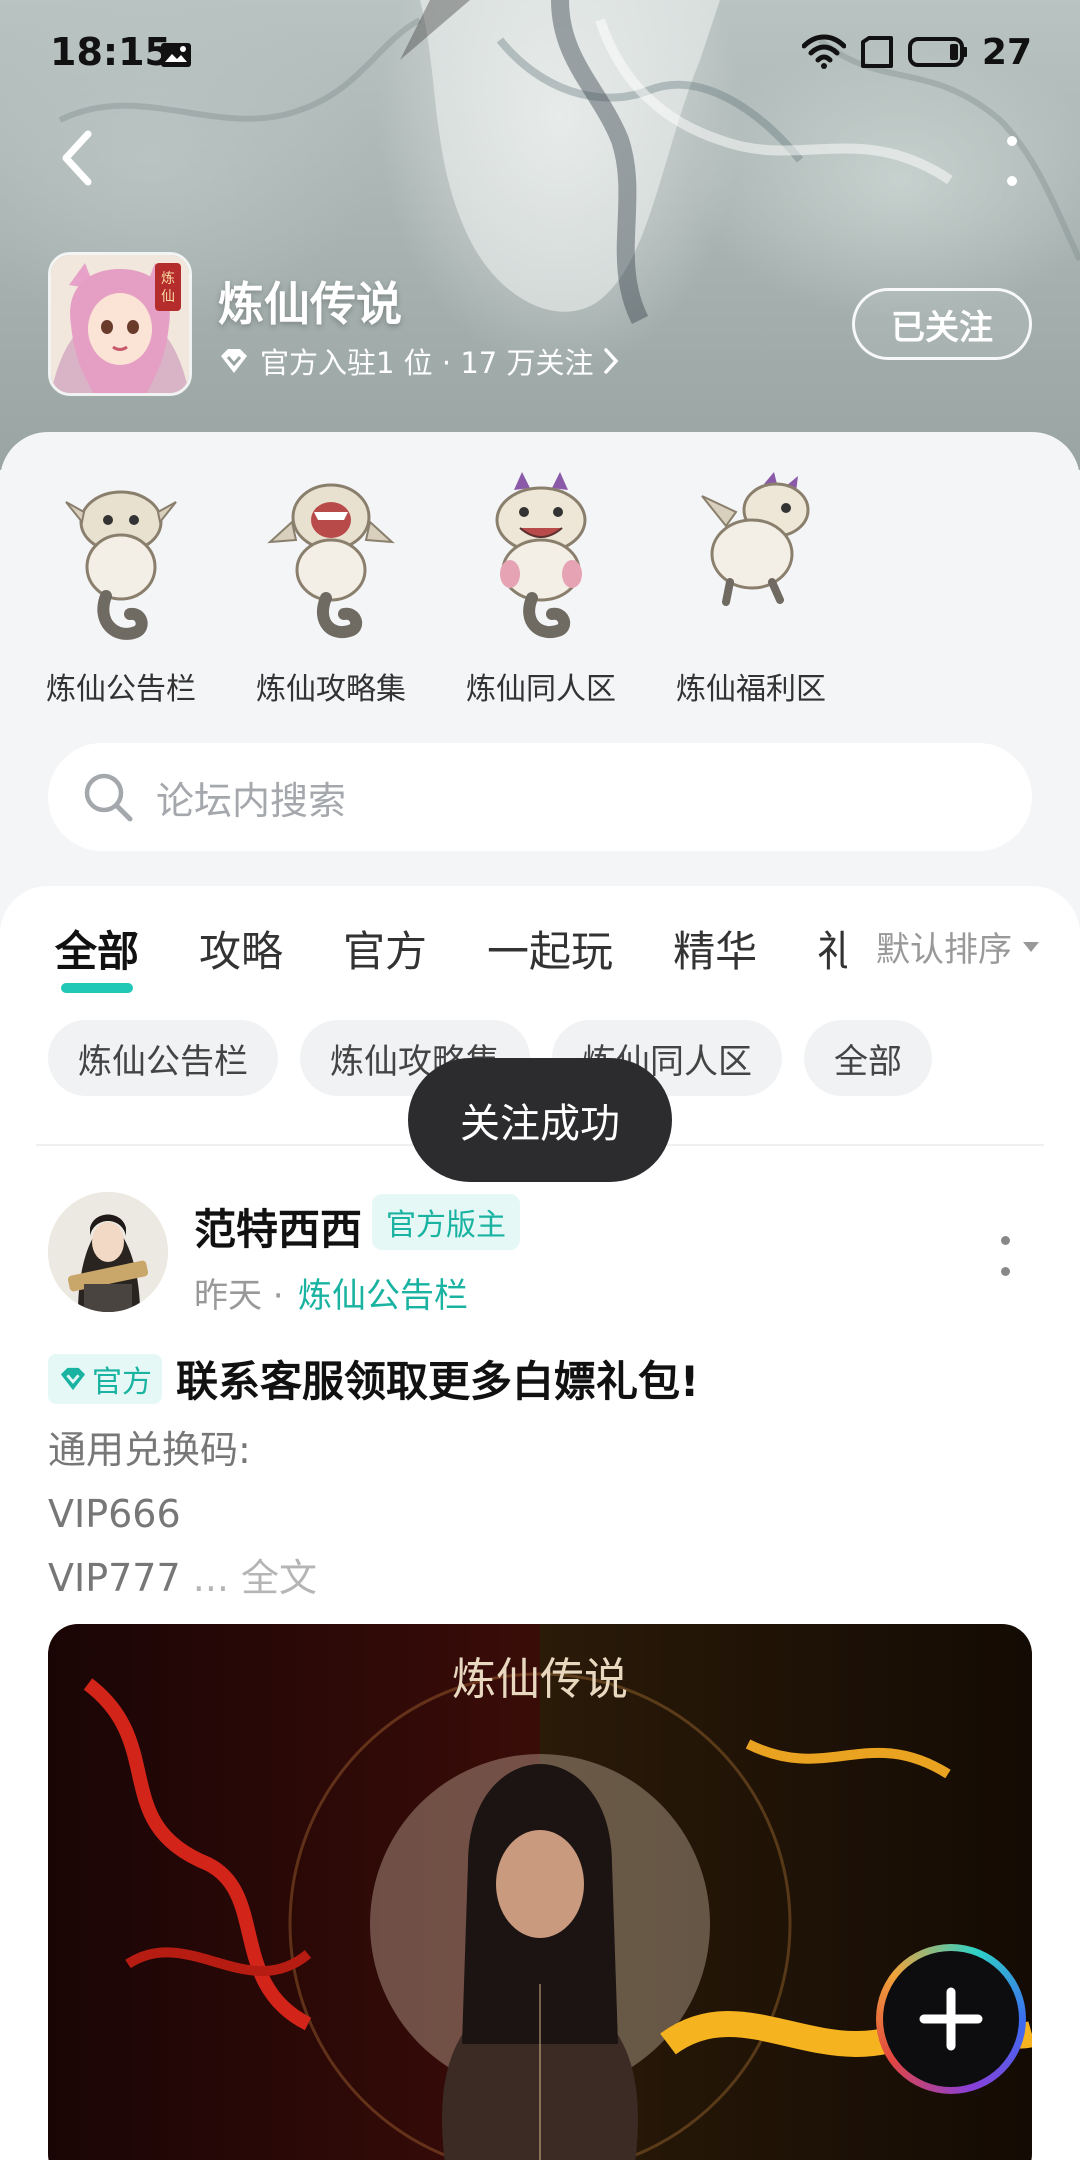 Image resolution: width=1080 pixels, height=2160 pixels. Describe the element at coordinates (1031, 946) in the screenshot. I see `caret-down-icon` at that location.